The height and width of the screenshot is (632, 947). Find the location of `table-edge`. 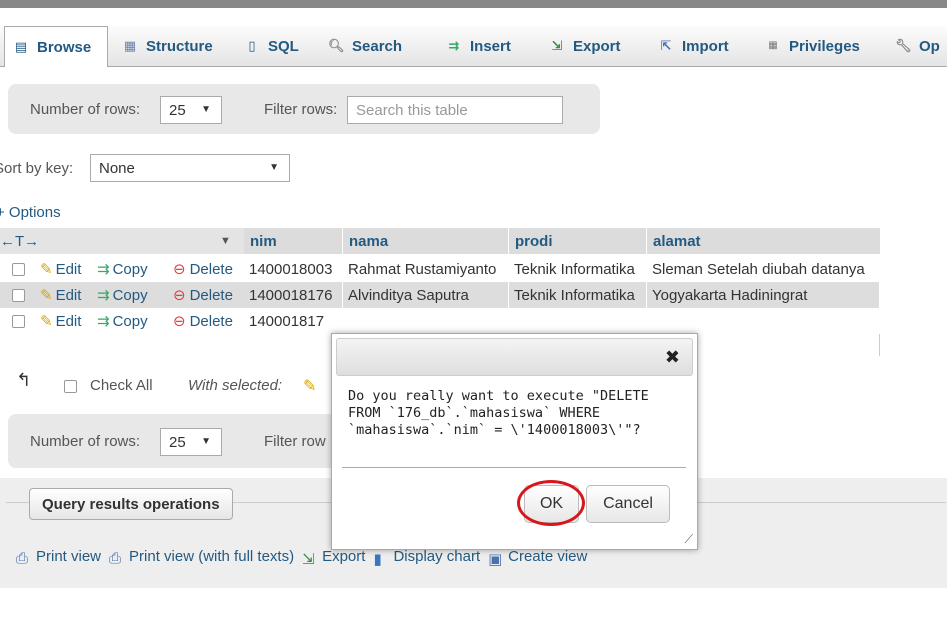

table-edge is located at coordinates (879, 345).